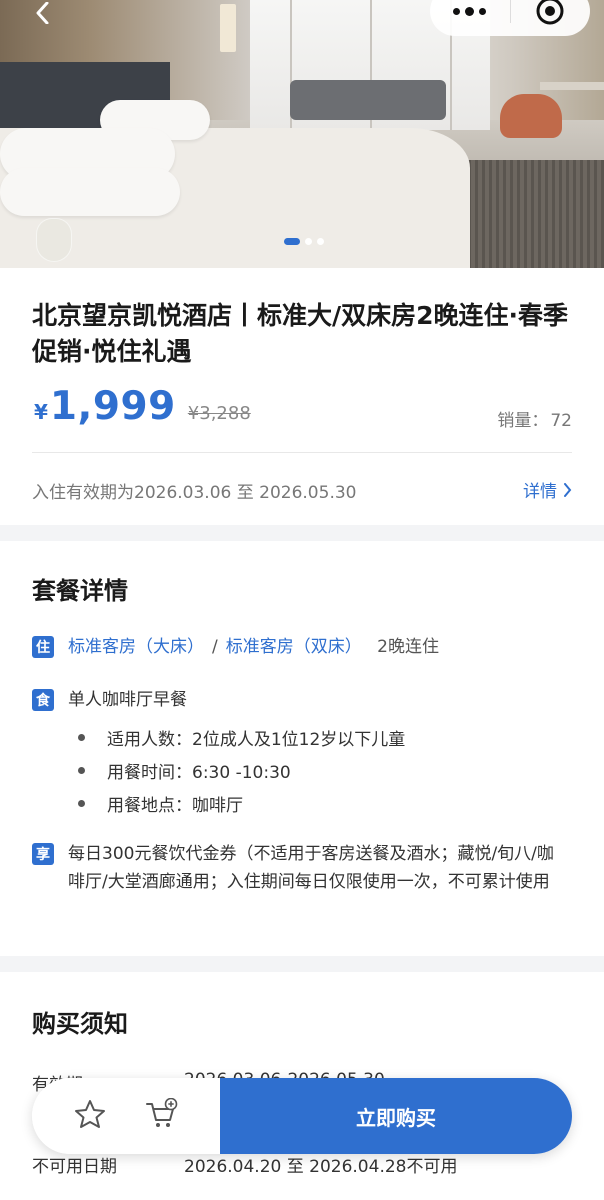  What do you see at coordinates (300, 333) in the screenshot?
I see `product-title: 北京望京凯悦酒店丨标准大/双床房2晚连住·春季促销·悦住礼遇` at bounding box center [300, 333].